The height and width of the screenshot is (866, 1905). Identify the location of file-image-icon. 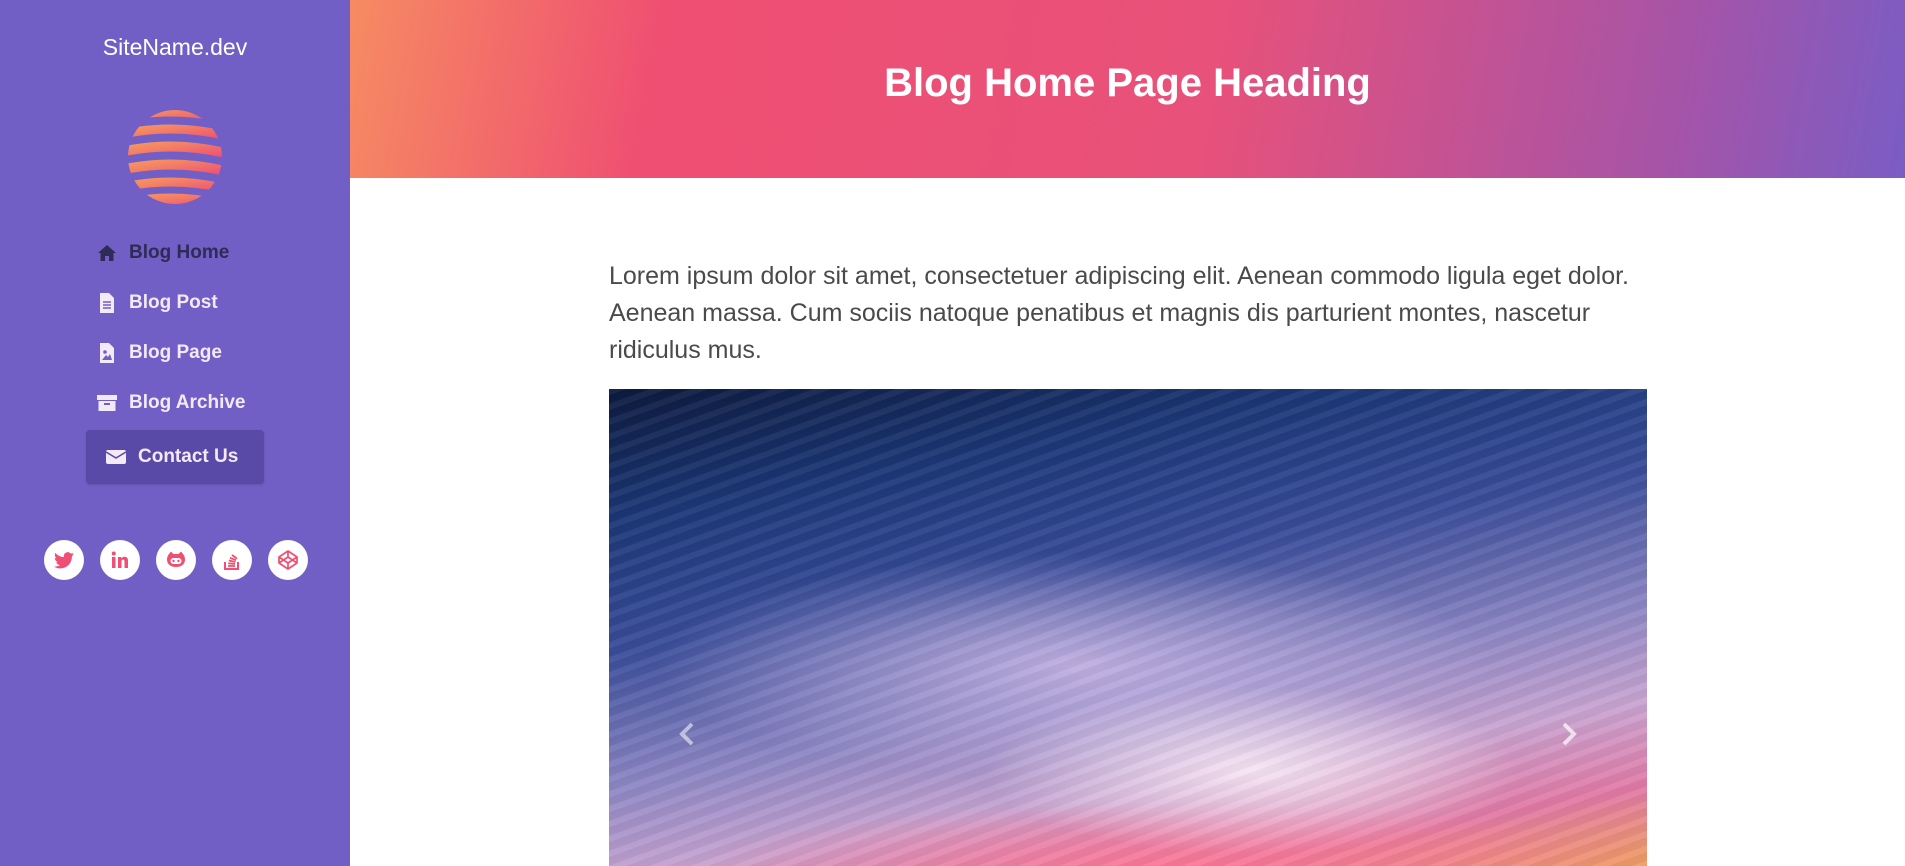
(107, 353).